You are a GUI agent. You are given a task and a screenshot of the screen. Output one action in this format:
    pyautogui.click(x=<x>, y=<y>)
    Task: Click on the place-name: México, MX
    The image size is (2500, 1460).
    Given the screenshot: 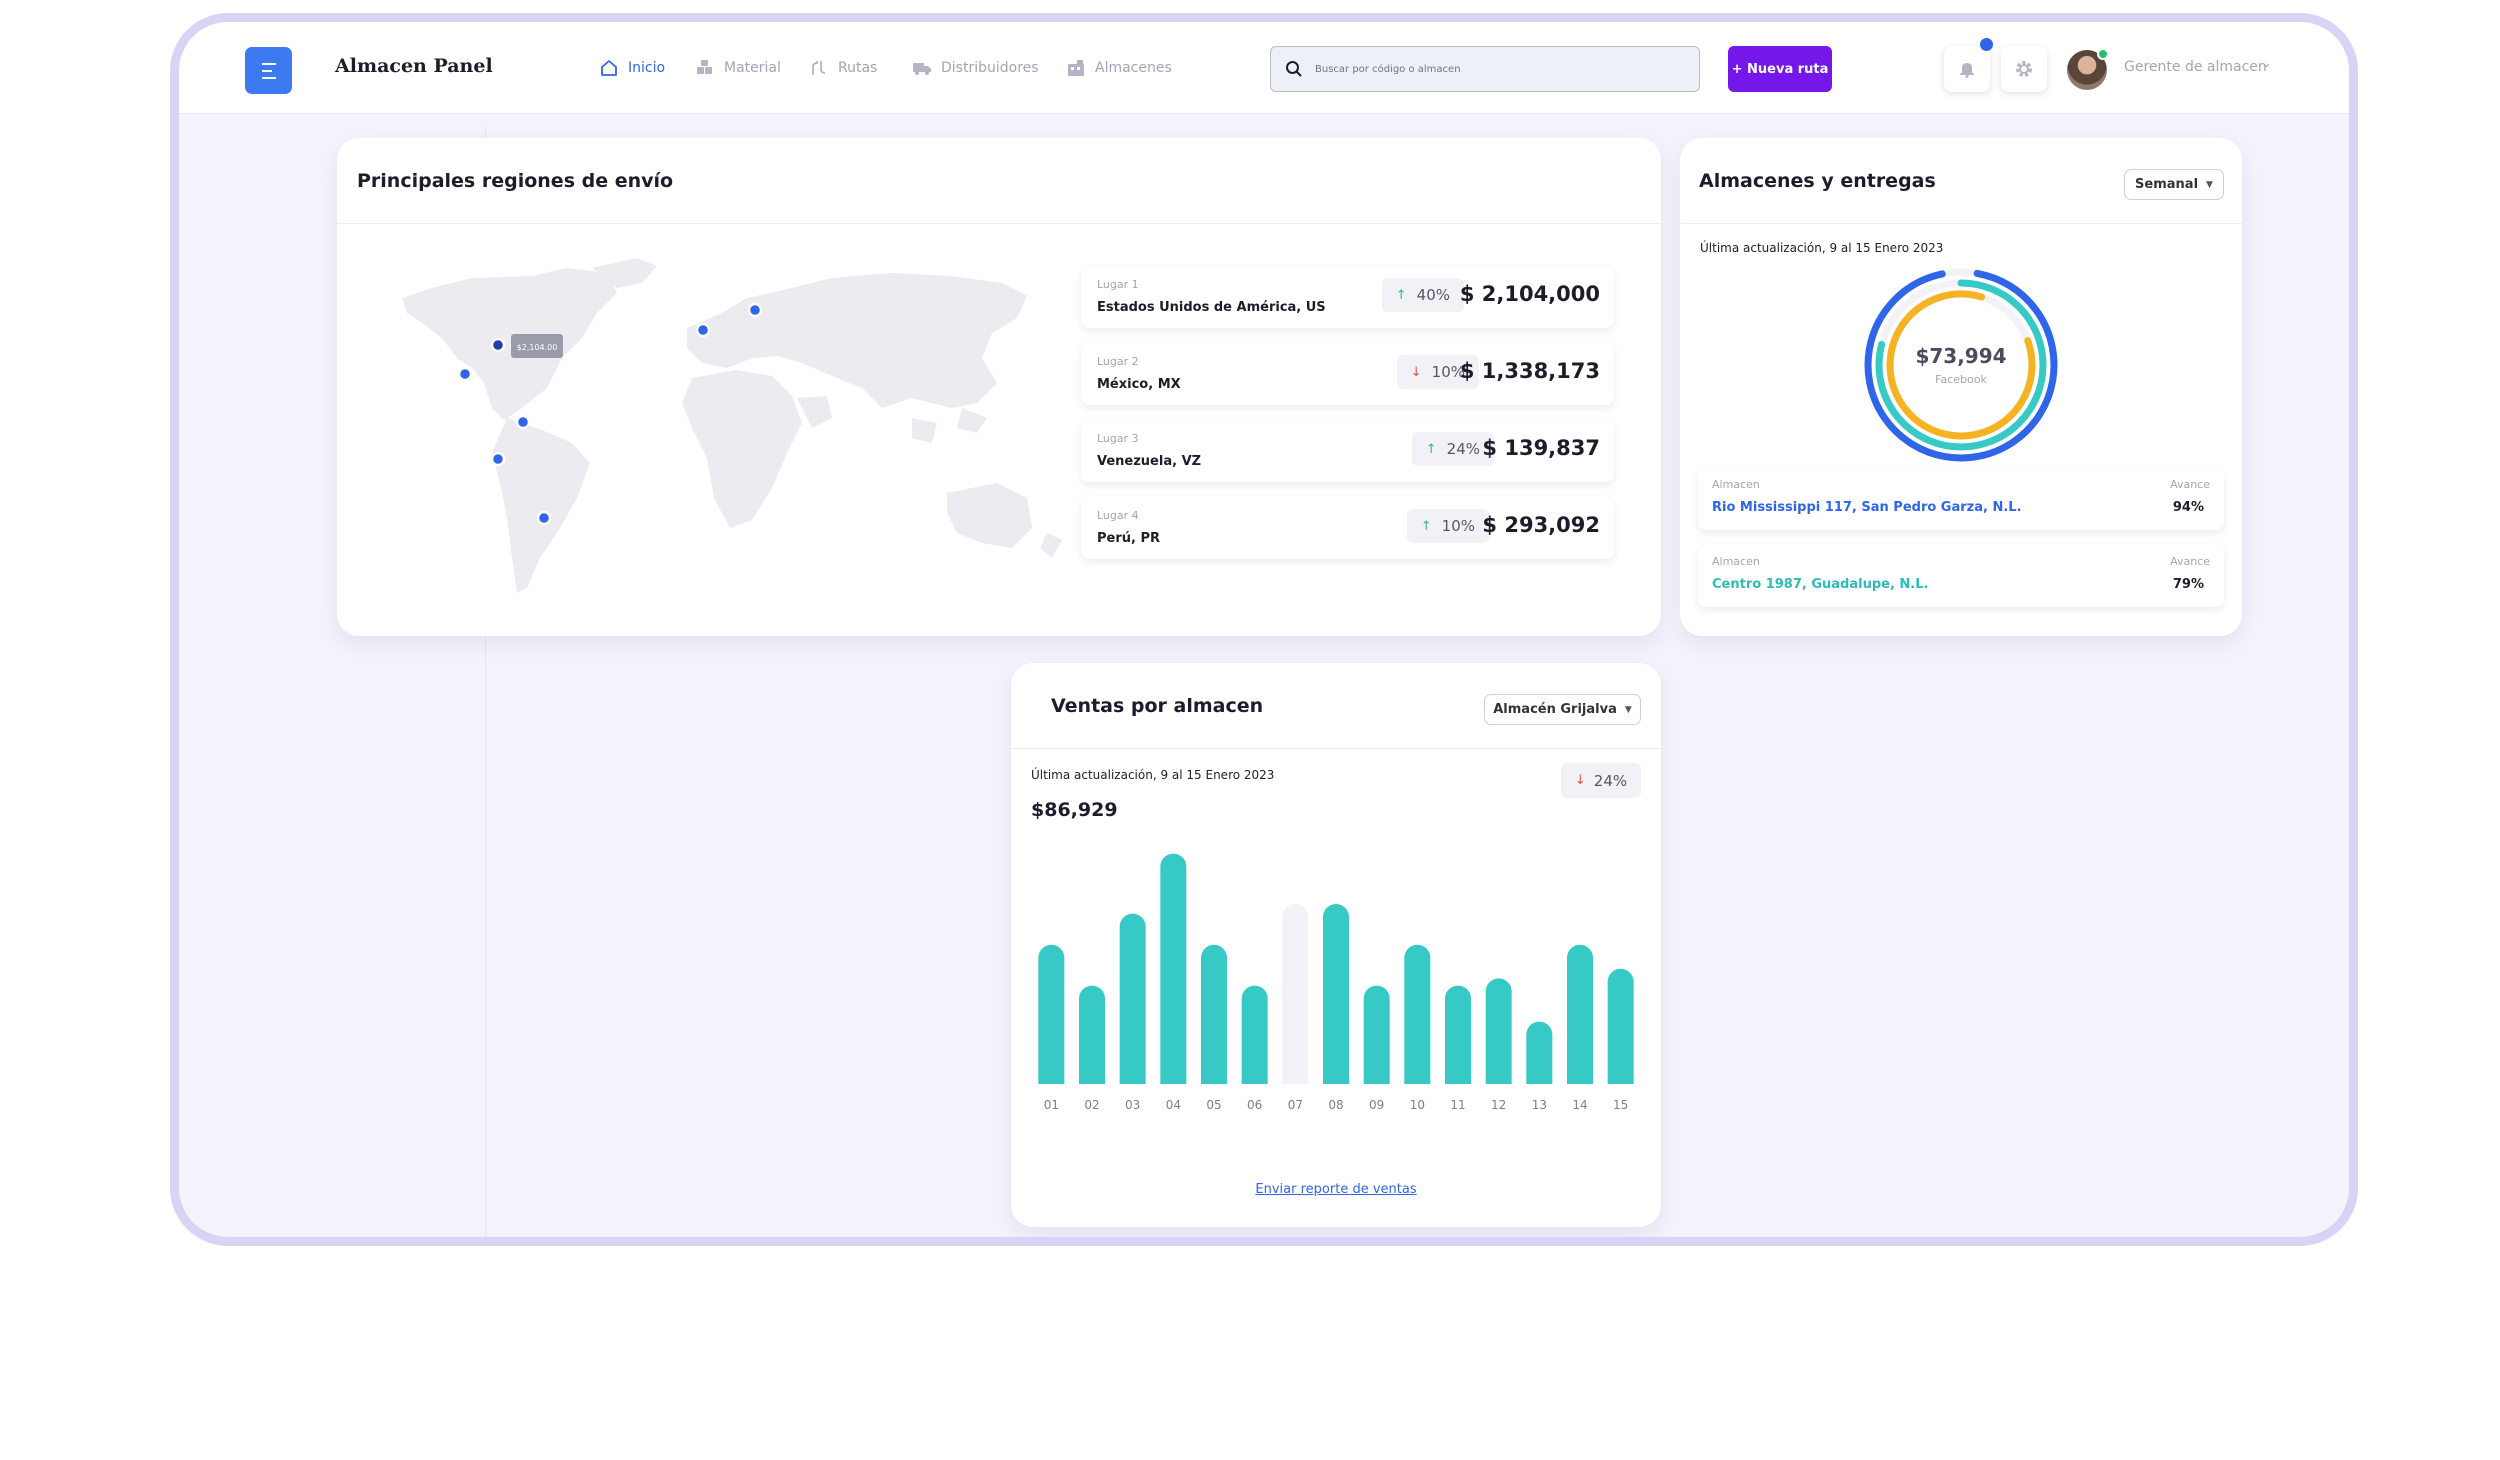 What is the action you would take?
    pyautogui.click(x=1139, y=384)
    